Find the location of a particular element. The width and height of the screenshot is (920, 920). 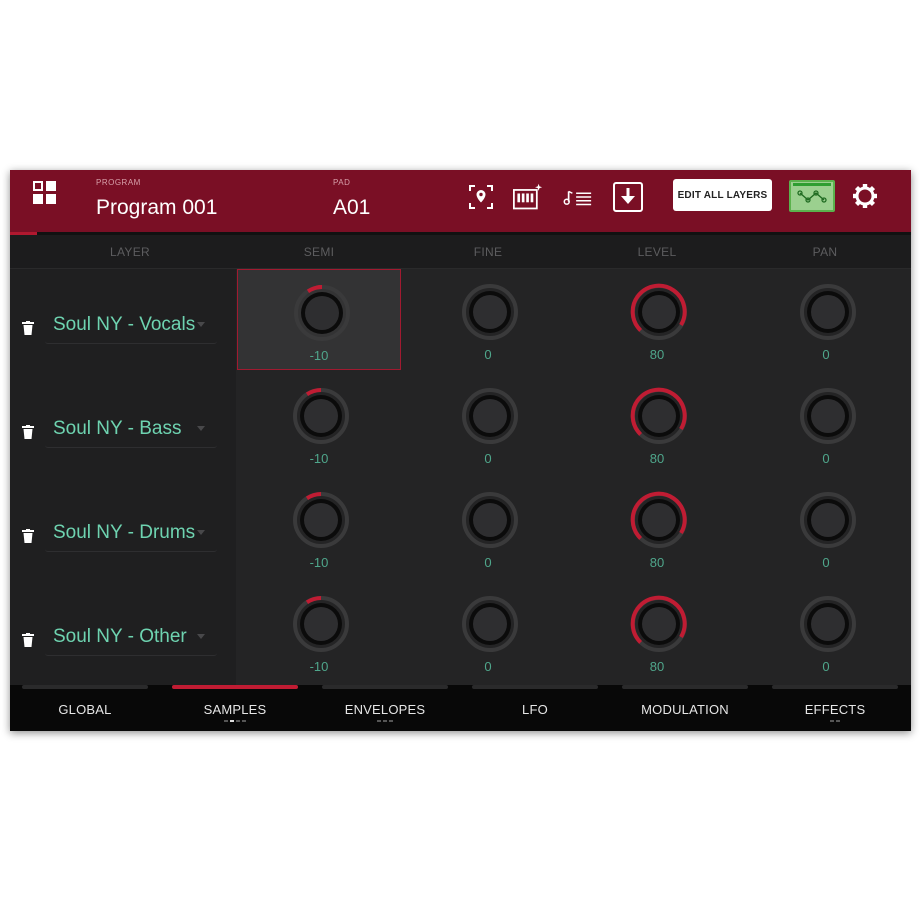

tab-label: ENVELOPES is located at coordinates (385, 709).